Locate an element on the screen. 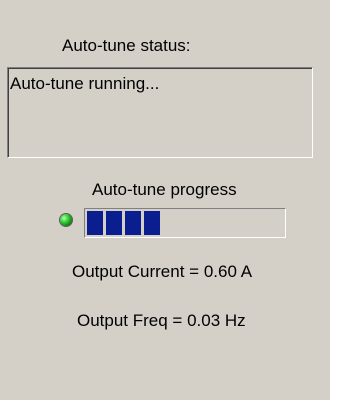 The height and width of the screenshot is (400, 349). progress-label: Auto-tune progress is located at coordinates (164, 189).